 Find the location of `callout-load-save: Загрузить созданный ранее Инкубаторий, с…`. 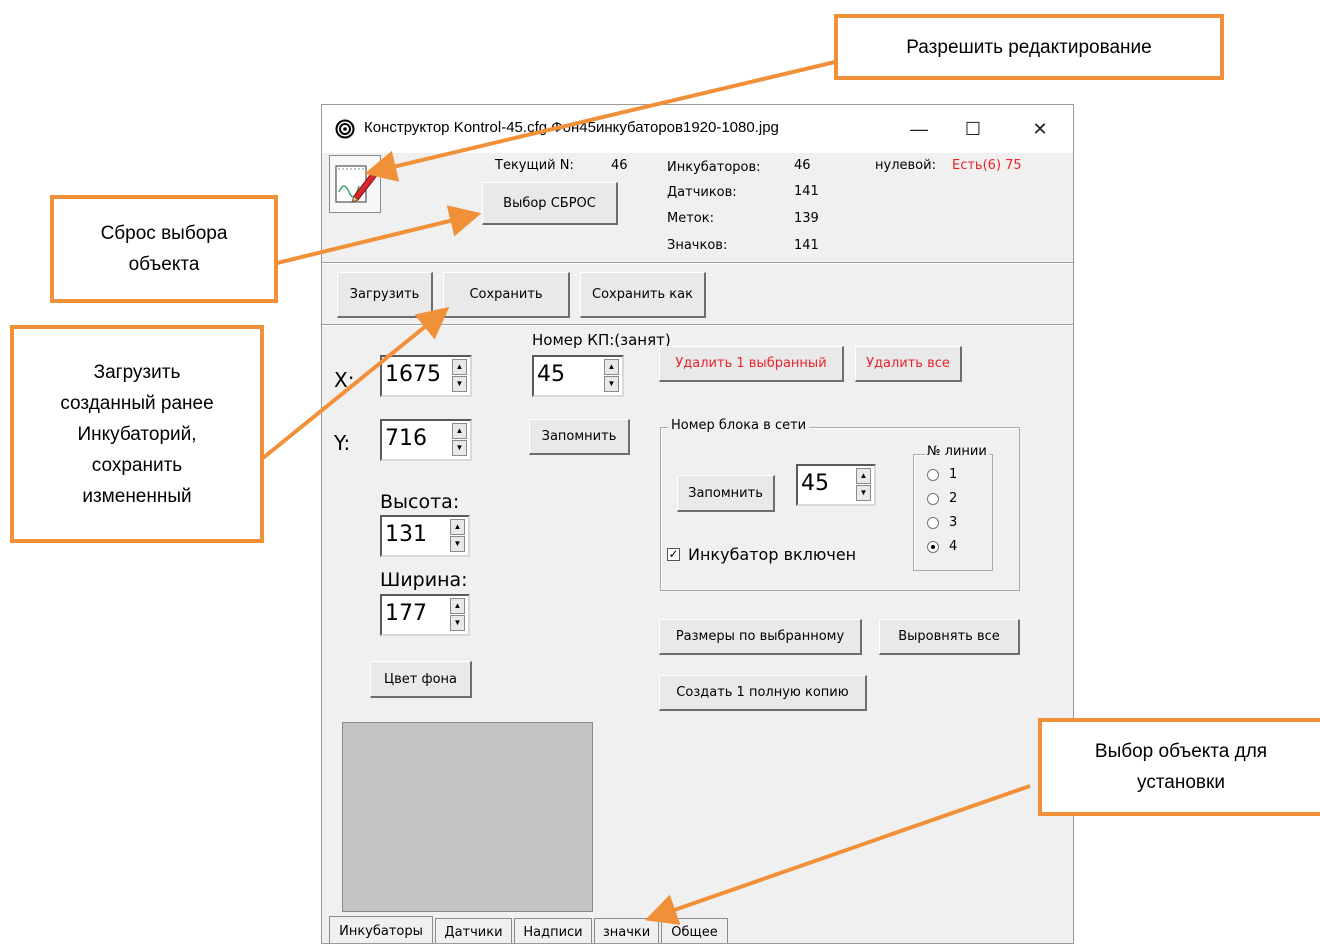

callout-load-save: Загрузить созданный ранее Инкубаторий, с… is located at coordinates (137, 434).